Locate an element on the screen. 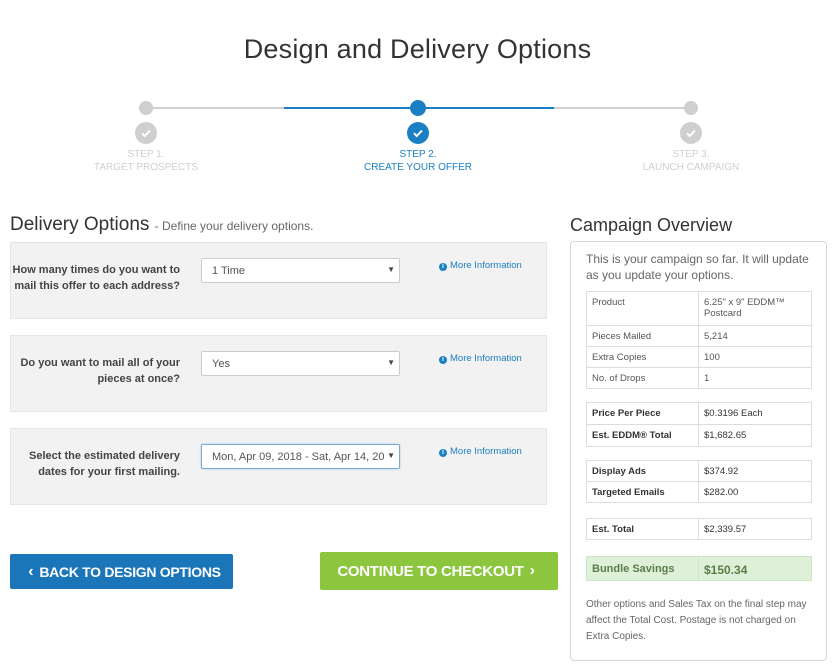 This screenshot has width=835, height=668. campaign-overview-title: Campaign Overview is located at coordinates (651, 225).